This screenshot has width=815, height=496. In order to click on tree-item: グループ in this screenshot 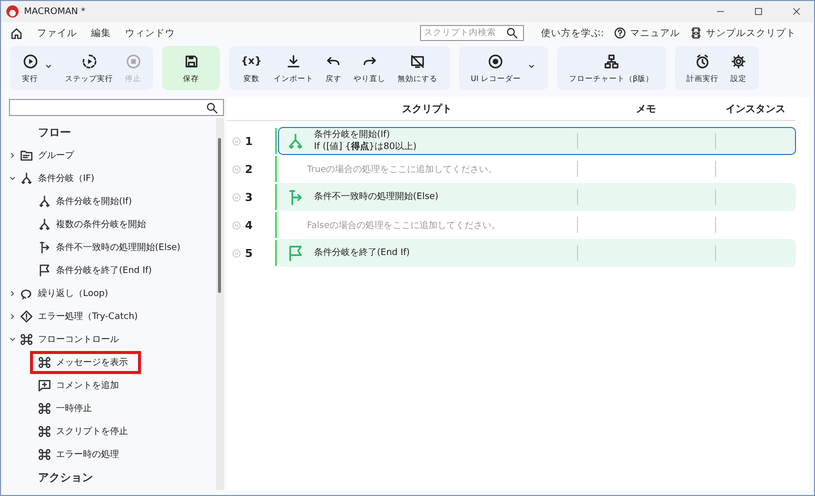, I will do `click(112, 155)`.